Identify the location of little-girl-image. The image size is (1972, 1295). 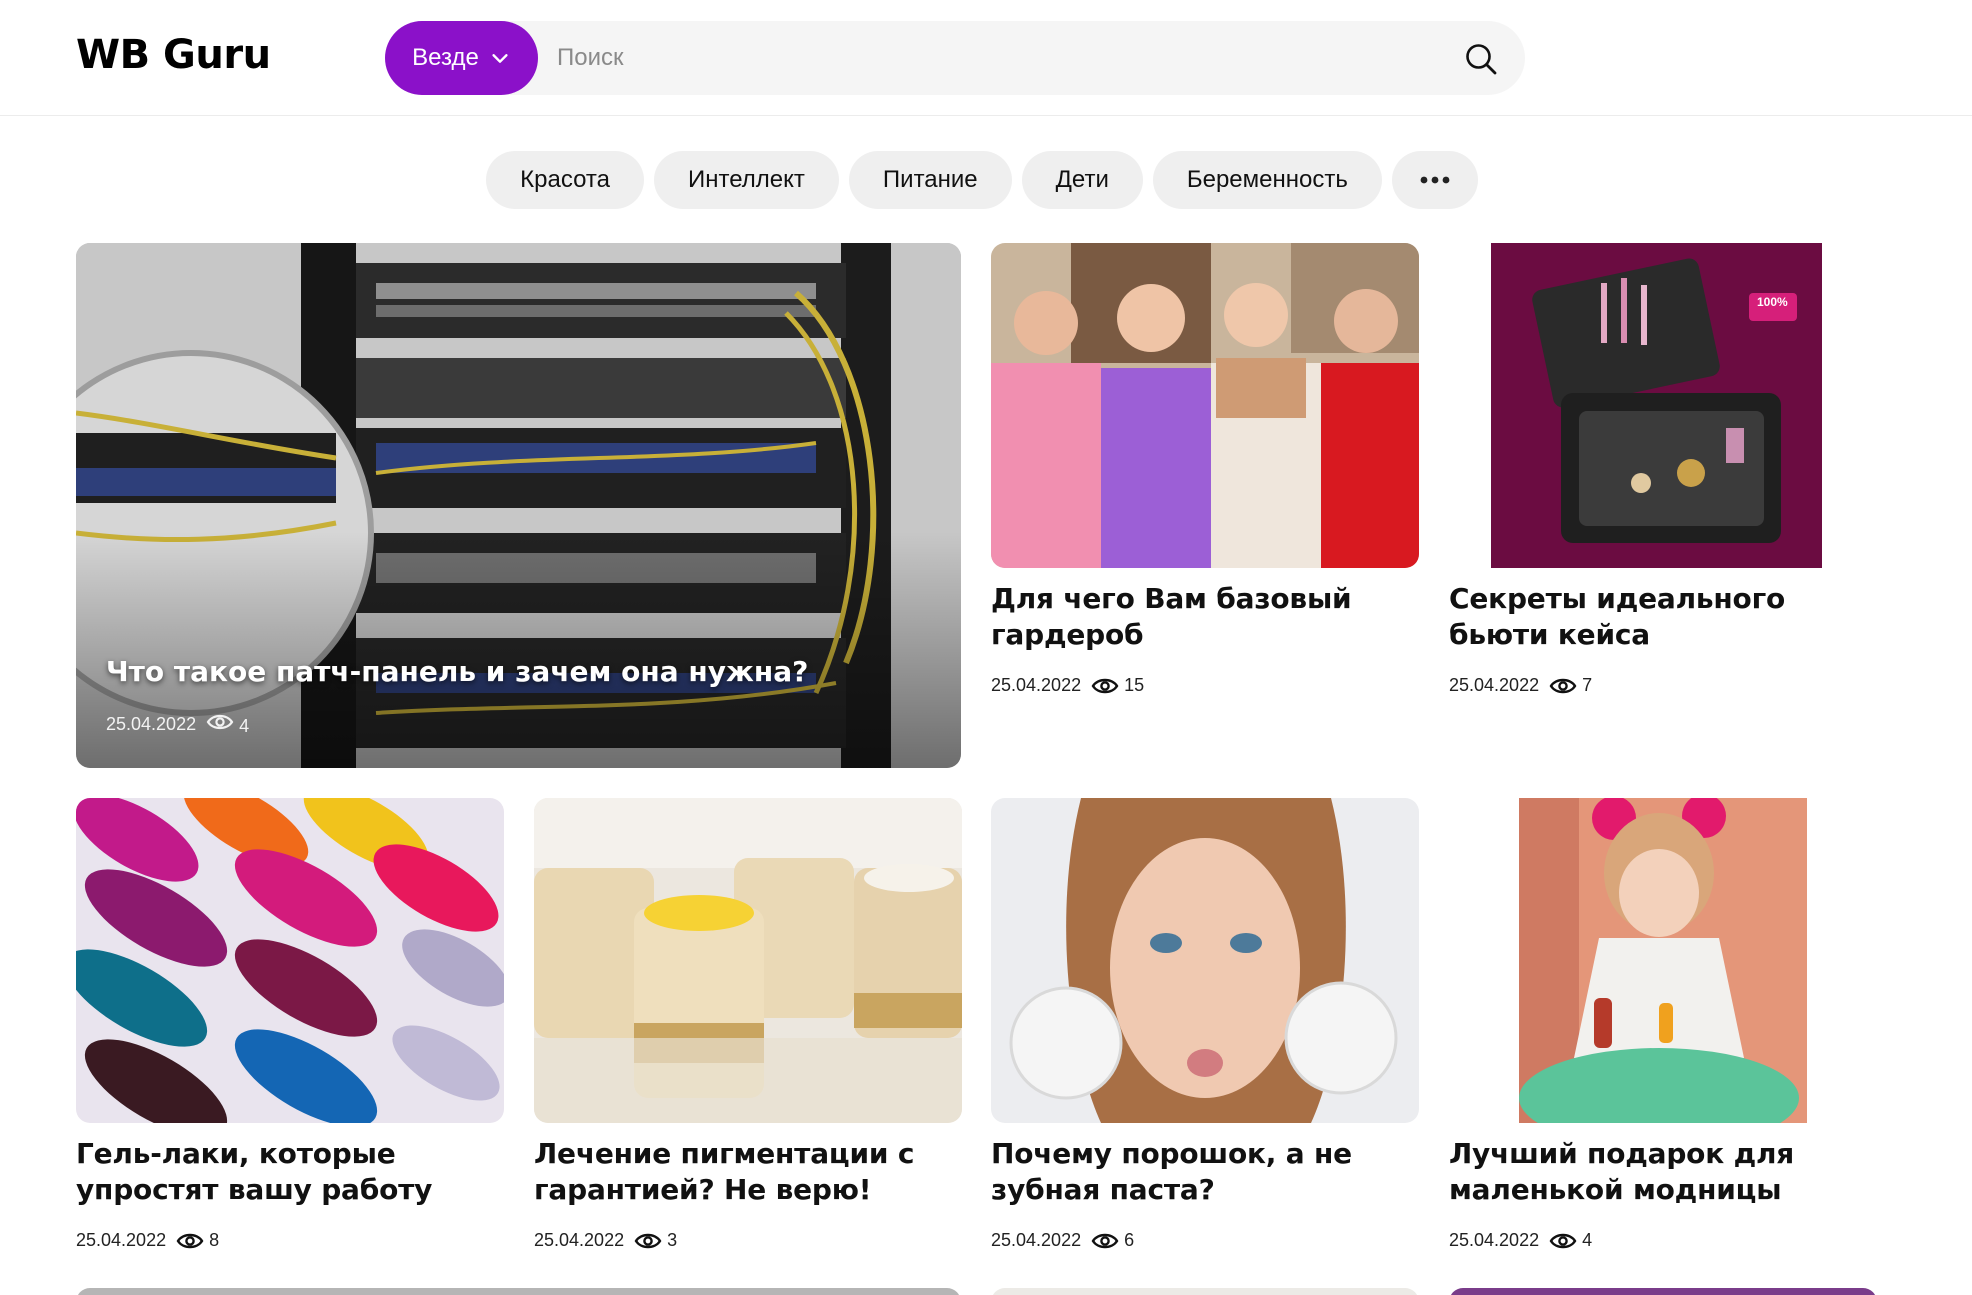
(1663, 960).